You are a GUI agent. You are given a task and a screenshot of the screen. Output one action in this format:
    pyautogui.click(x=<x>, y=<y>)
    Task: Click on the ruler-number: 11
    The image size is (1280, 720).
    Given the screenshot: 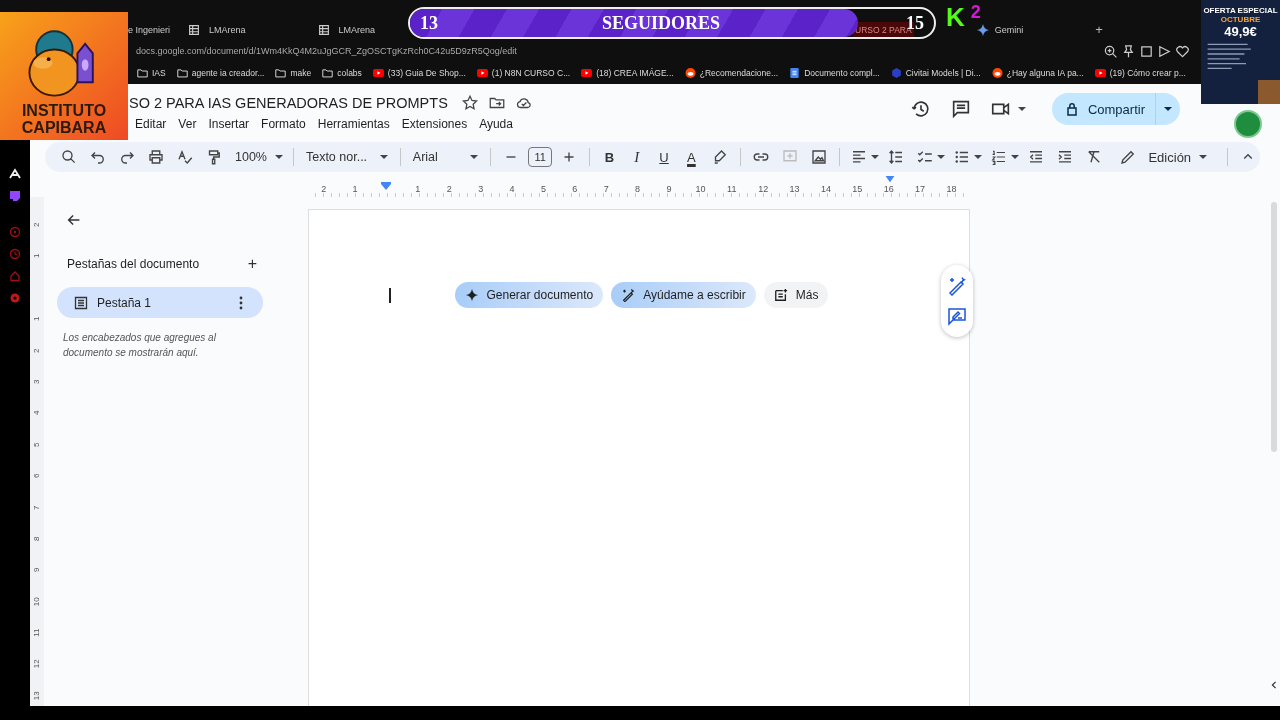 What is the action you would take?
    pyautogui.click(x=732, y=190)
    